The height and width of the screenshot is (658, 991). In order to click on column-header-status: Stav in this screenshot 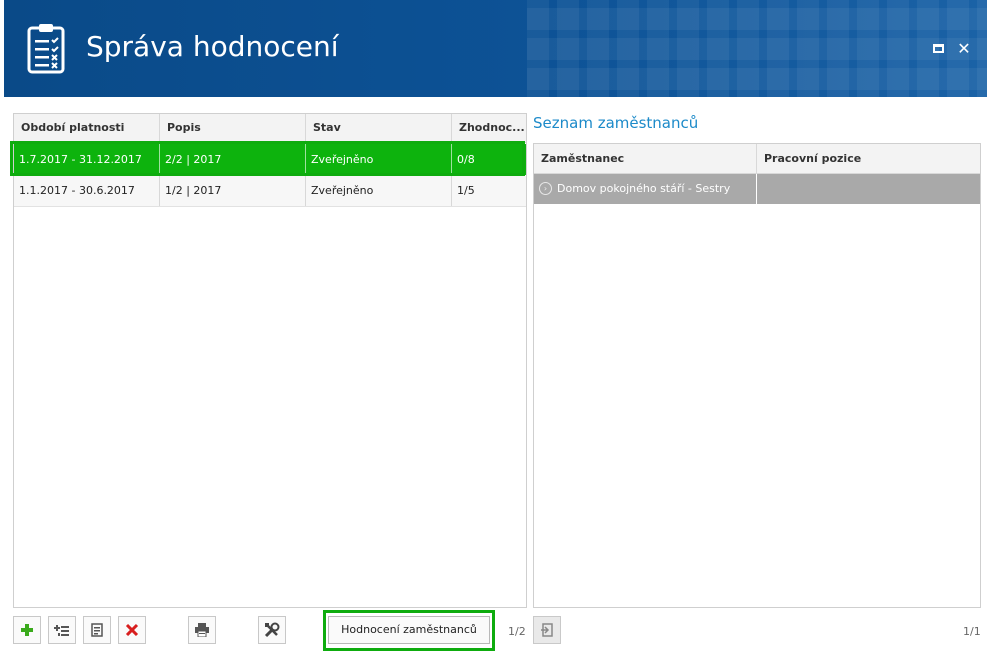, I will do `click(379, 128)`.